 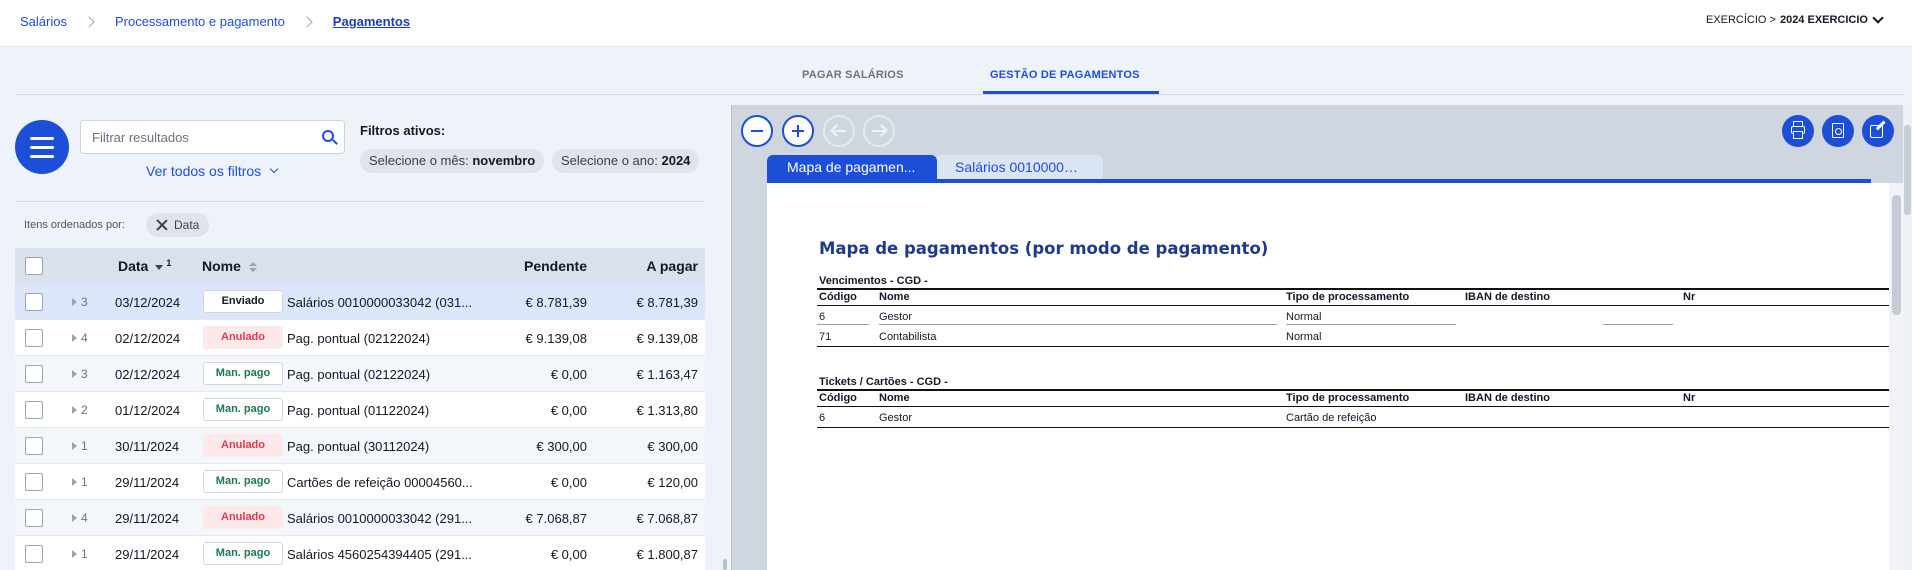 What do you see at coordinates (883, 382) in the screenshot?
I see `section-title: Tickets / Cartões - CGD -` at bounding box center [883, 382].